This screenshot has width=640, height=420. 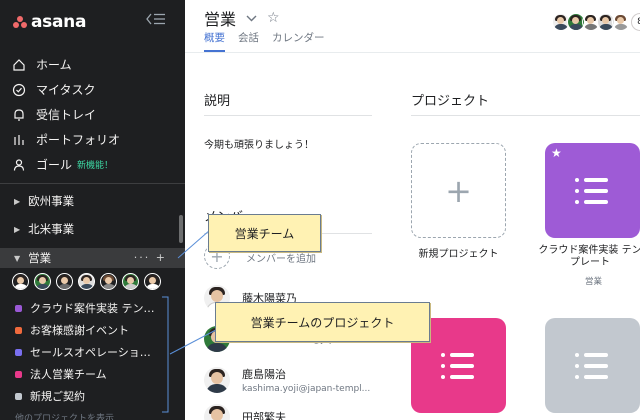 I want to click on callout-sales-team-projects: 営業チームのプロジェクト, so click(x=322, y=322).